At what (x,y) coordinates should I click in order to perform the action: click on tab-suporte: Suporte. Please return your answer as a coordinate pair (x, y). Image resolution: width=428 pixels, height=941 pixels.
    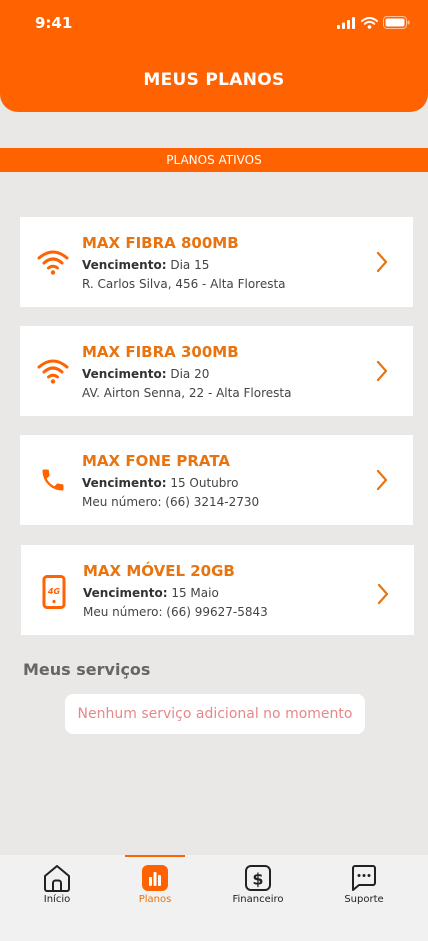
    Looking at the image, I should click on (364, 885).